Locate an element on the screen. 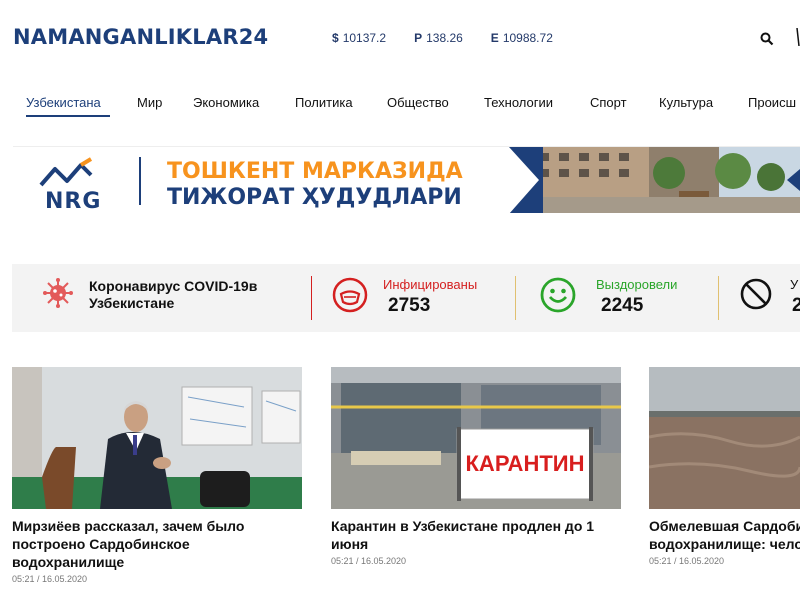  banner-photo is located at coordinates (654, 180).